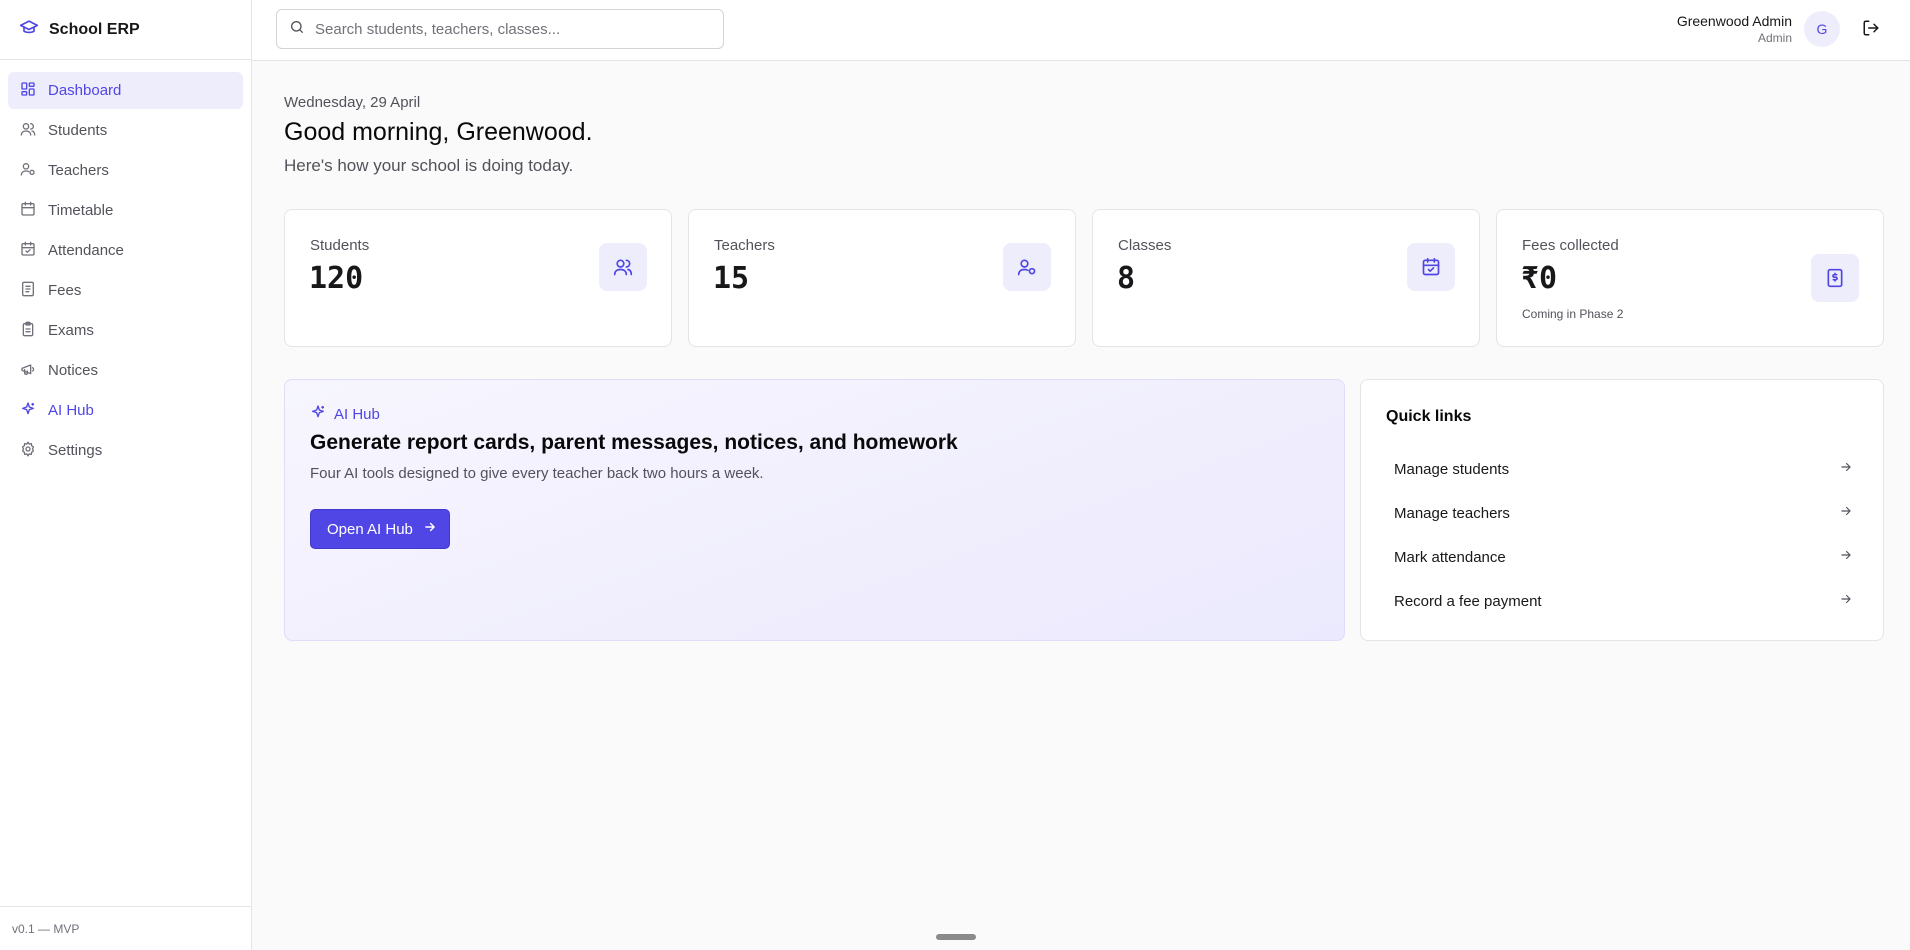 This screenshot has height=950, width=1910. What do you see at coordinates (71, 330) in the screenshot?
I see `sidebar-item-label: Exams` at bounding box center [71, 330].